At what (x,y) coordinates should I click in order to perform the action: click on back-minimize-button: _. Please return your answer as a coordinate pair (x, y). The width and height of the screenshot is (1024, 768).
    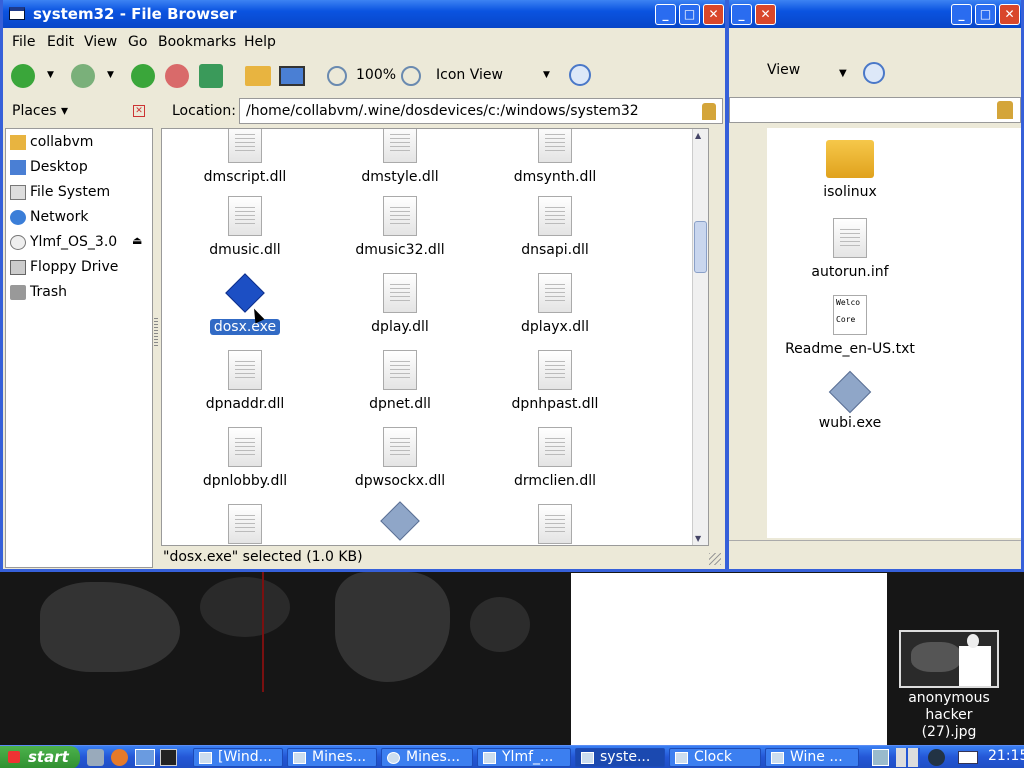
    Looking at the image, I should click on (741, 14).